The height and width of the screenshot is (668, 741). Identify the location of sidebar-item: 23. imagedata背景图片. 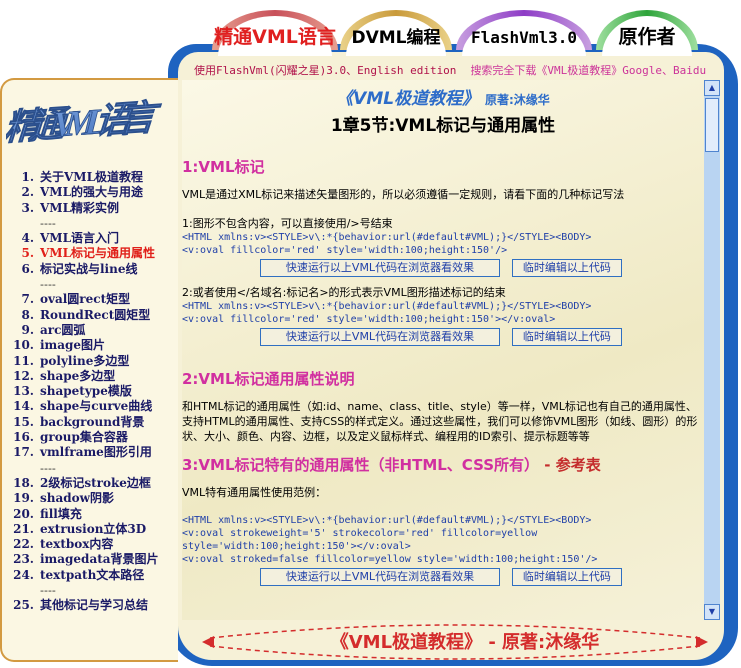
(93, 559).